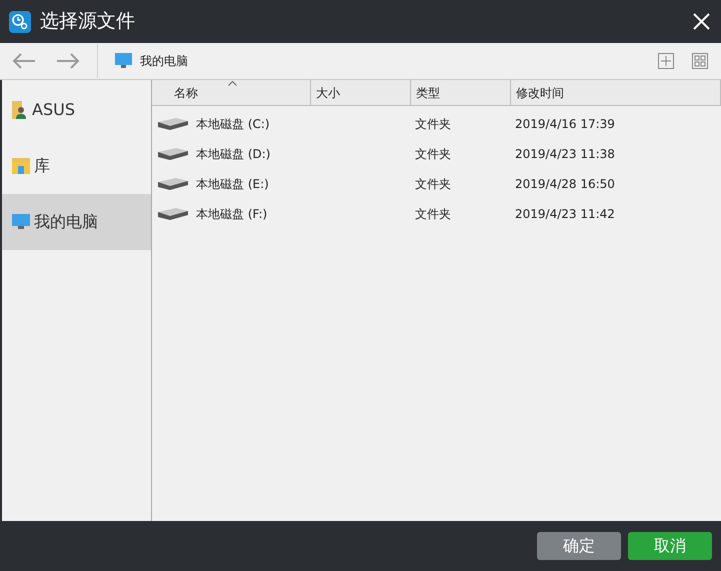 Image resolution: width=721 pixels, height=571 pixels. What do you see at coordinates (666, 61) in the screenshot?
I see `plus-icon` at bounding box center [666, 61].